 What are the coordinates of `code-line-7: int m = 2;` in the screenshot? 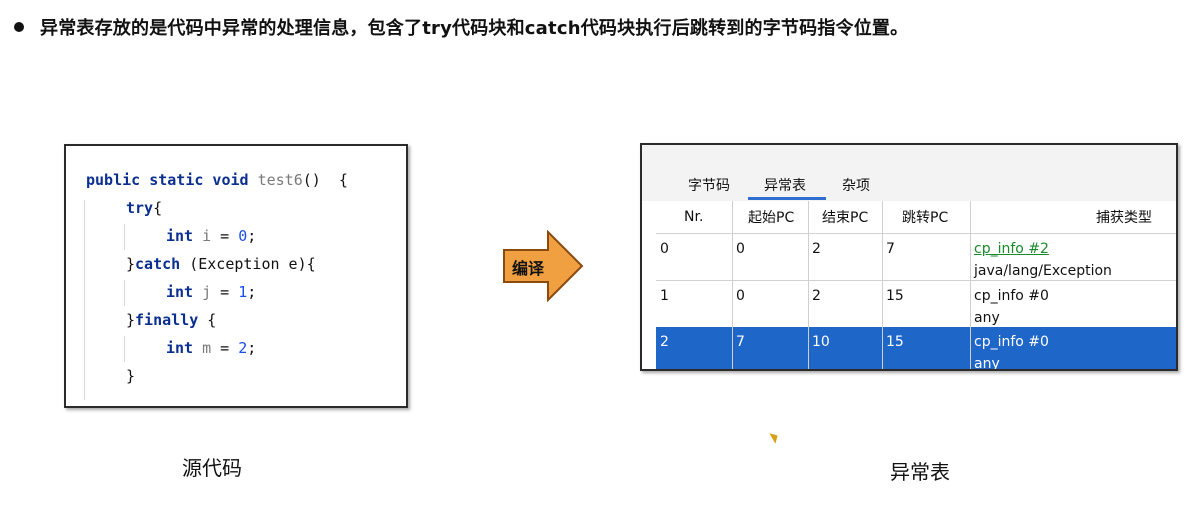 It's located at (211, 348).